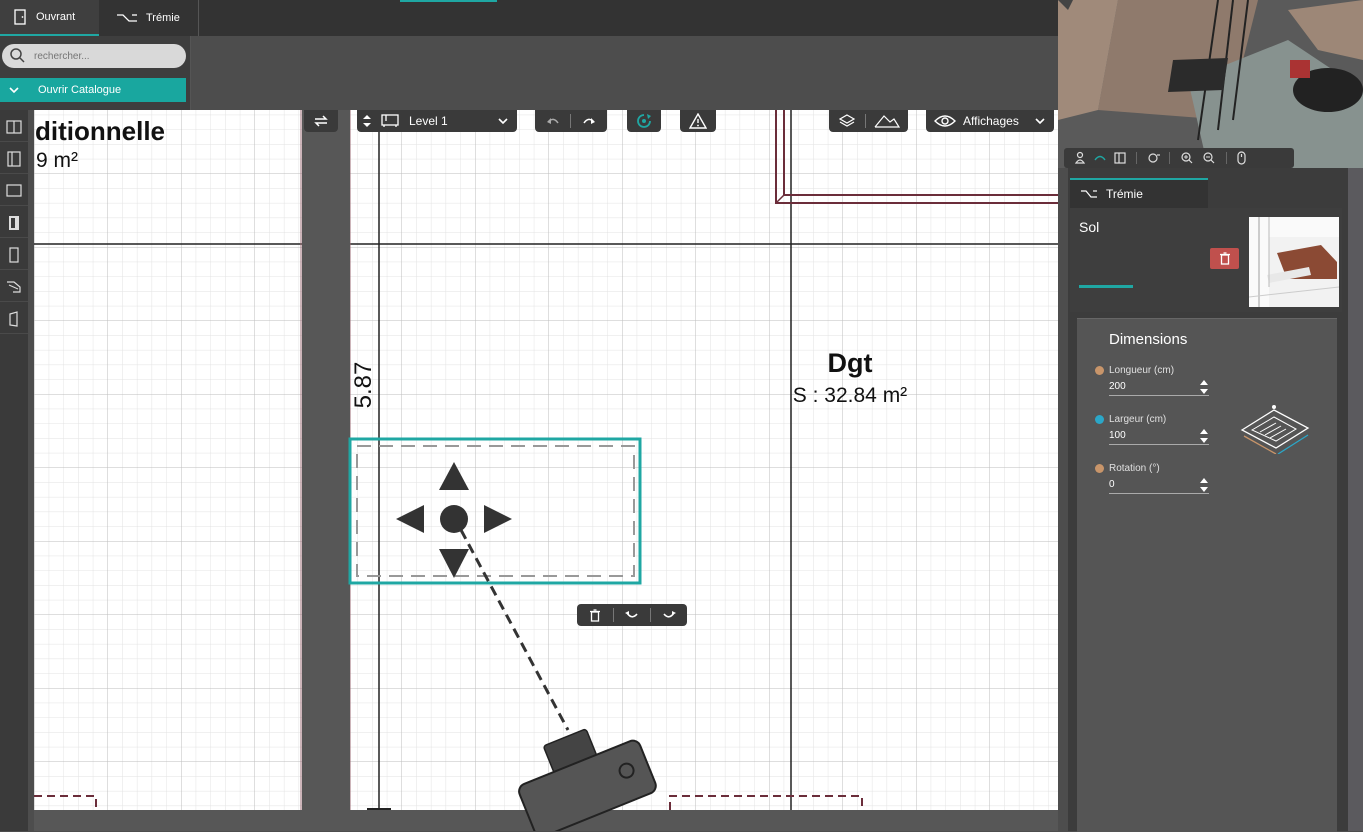 Image resolution: width=1363 pixels, height=832 pixels. I want to click on room-tool, so click(14, 191).